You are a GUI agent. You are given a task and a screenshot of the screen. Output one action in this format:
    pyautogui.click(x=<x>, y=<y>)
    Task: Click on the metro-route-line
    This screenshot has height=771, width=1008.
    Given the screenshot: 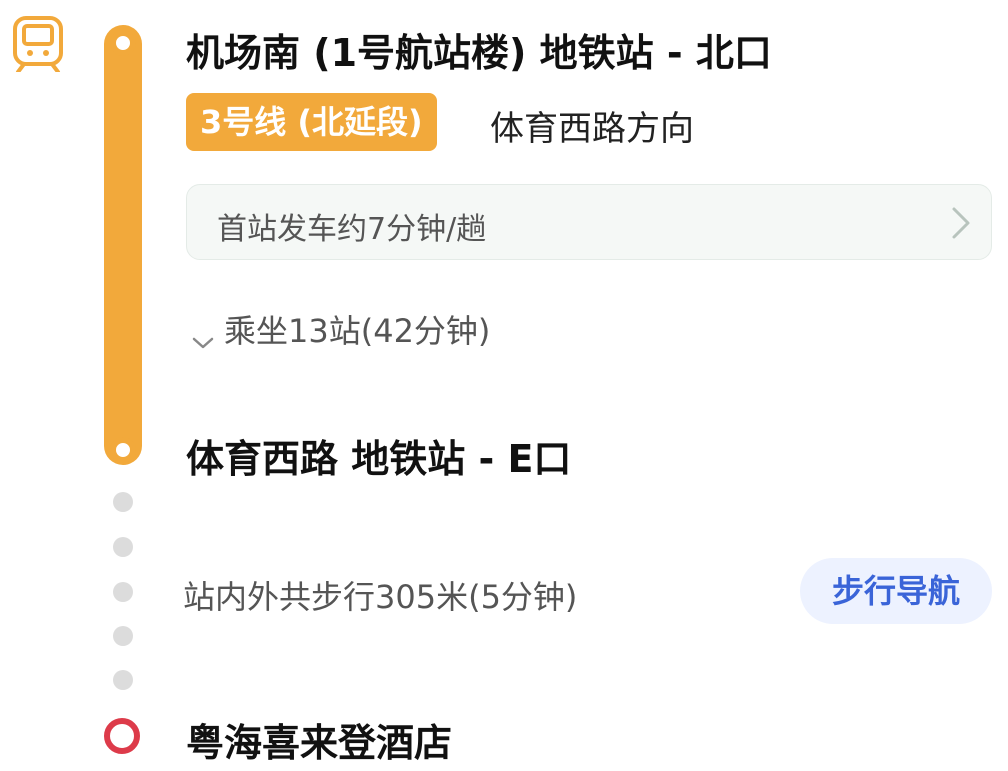 What is the action you would take?
    pyautogui.click(x=123, y=245)
    